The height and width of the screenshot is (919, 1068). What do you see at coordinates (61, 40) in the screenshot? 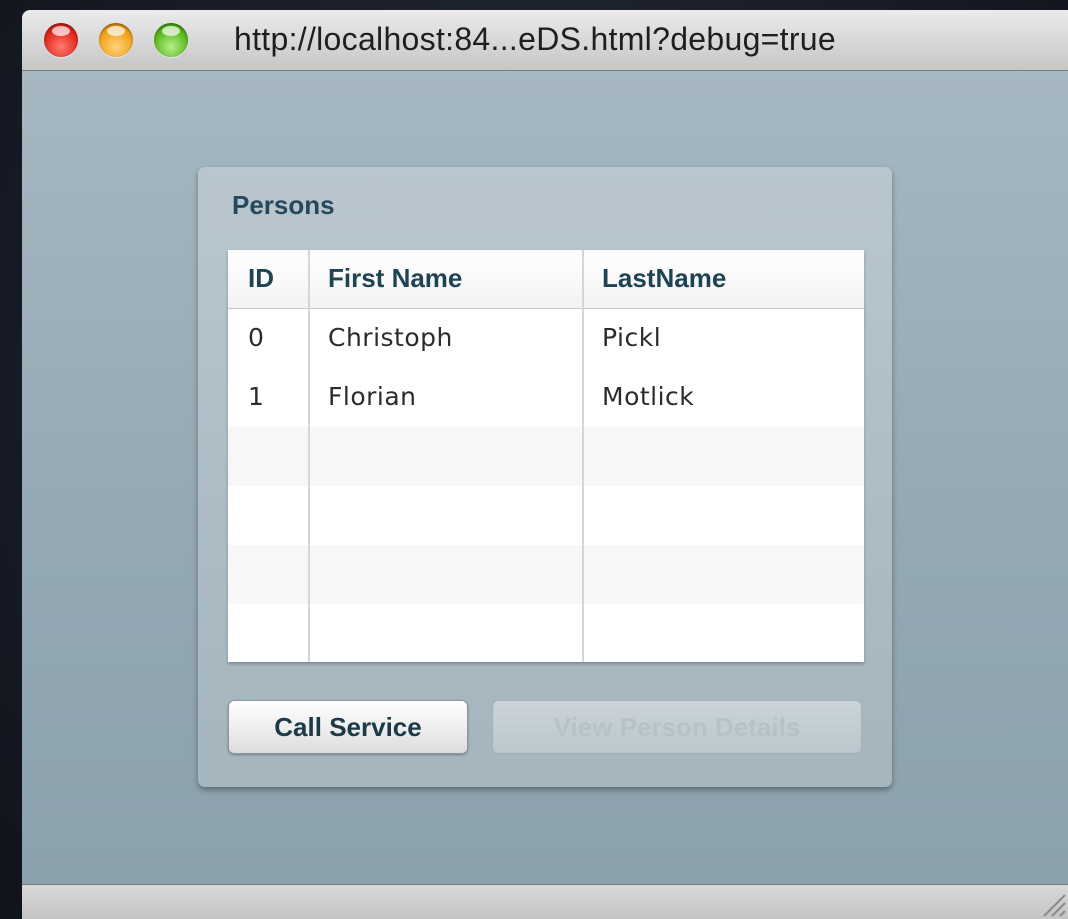
I see `close-icon` at bounding box center [61, 40].